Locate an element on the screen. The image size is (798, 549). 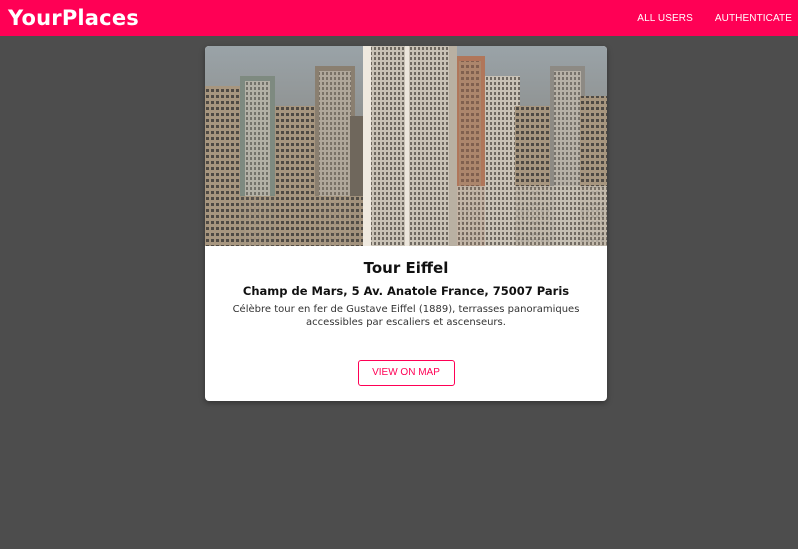
nav-authenticate: AUTHENTICATE is located at coordinates (753, 18).